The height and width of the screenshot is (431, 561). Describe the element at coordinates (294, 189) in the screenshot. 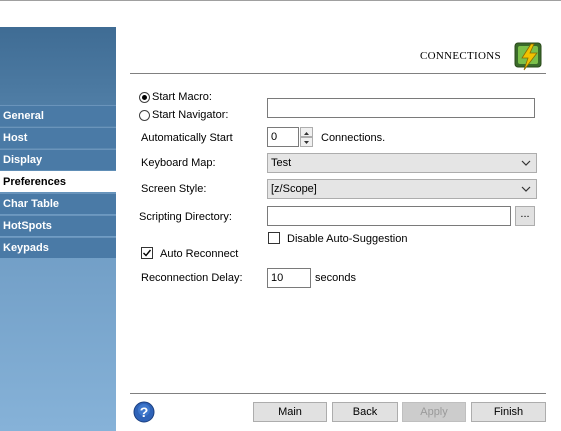

I see `screen-style-value: [z/Scope]` at that location.